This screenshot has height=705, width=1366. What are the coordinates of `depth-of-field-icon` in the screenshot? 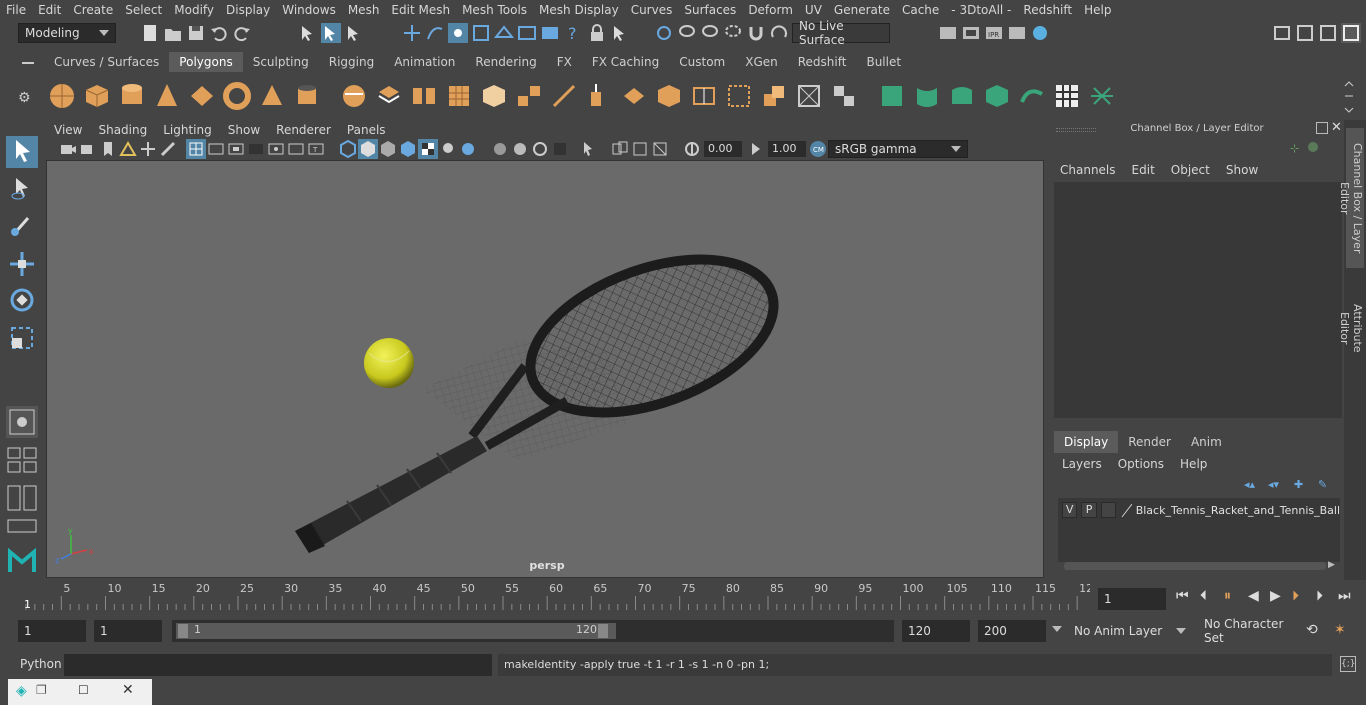 It's located at (560, 149).